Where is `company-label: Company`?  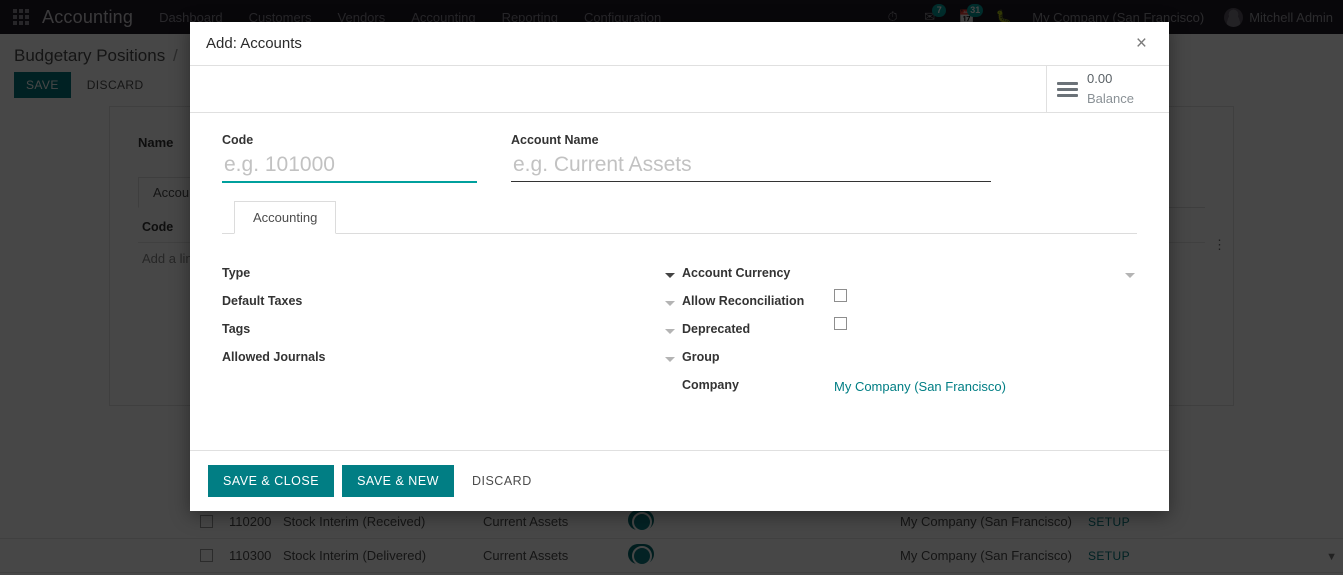 company-label: Company is located at coordinates (710, 385).